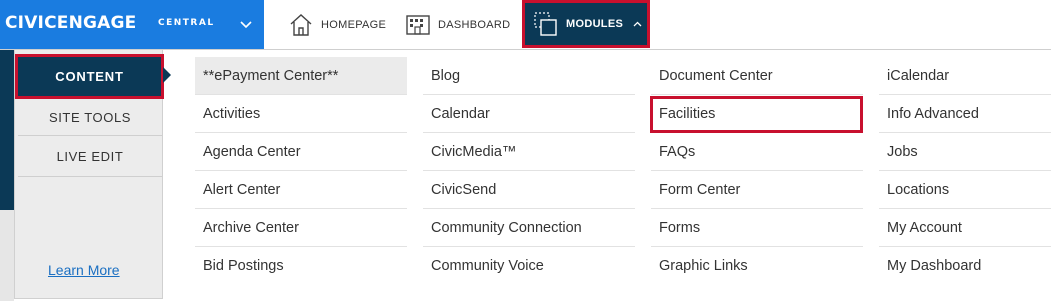 This screenshot has width=1051, height=301. What do you see at coordinates (757, 152) in the screenshot?
I see `module-link: FAQs` at bounding box center [757, 152].